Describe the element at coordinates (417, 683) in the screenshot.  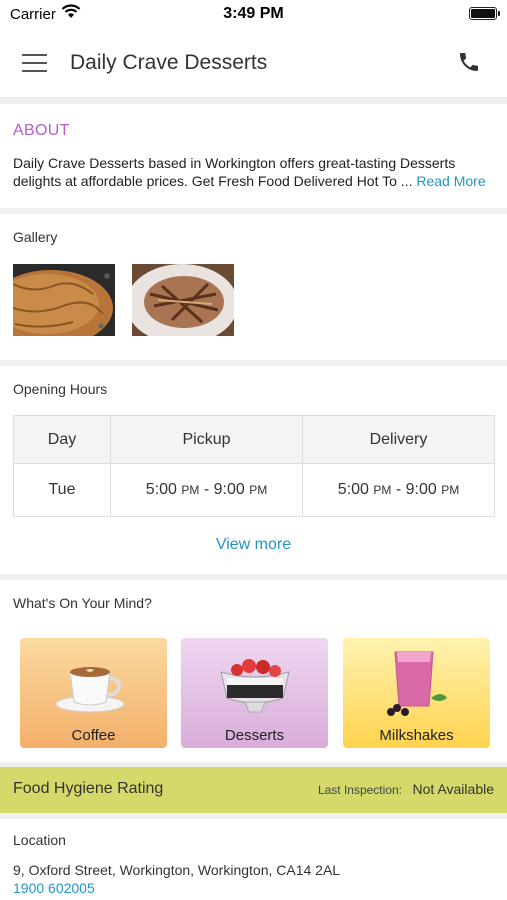
I see `milkshake-glass-icon` at that location.